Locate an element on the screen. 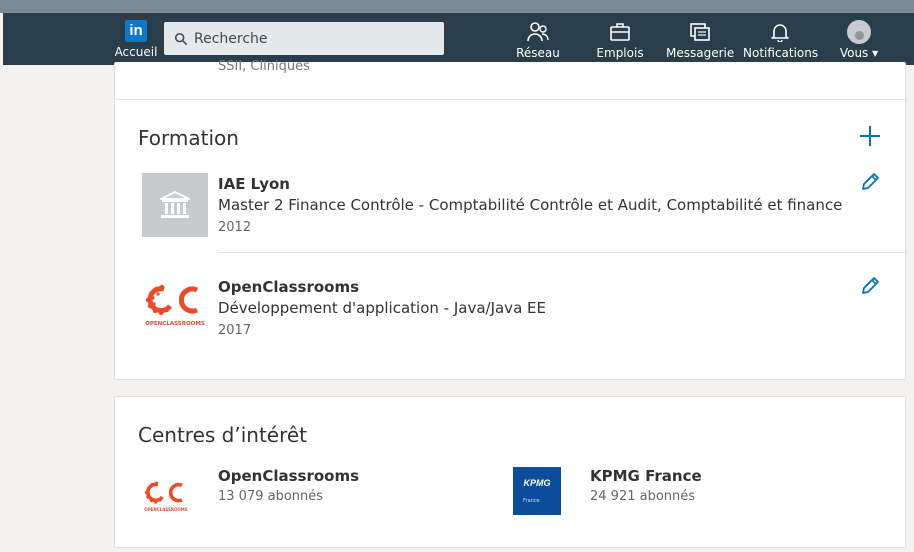 The image size is (914, 552). messaging-icon is located at coordinates (700, 32).